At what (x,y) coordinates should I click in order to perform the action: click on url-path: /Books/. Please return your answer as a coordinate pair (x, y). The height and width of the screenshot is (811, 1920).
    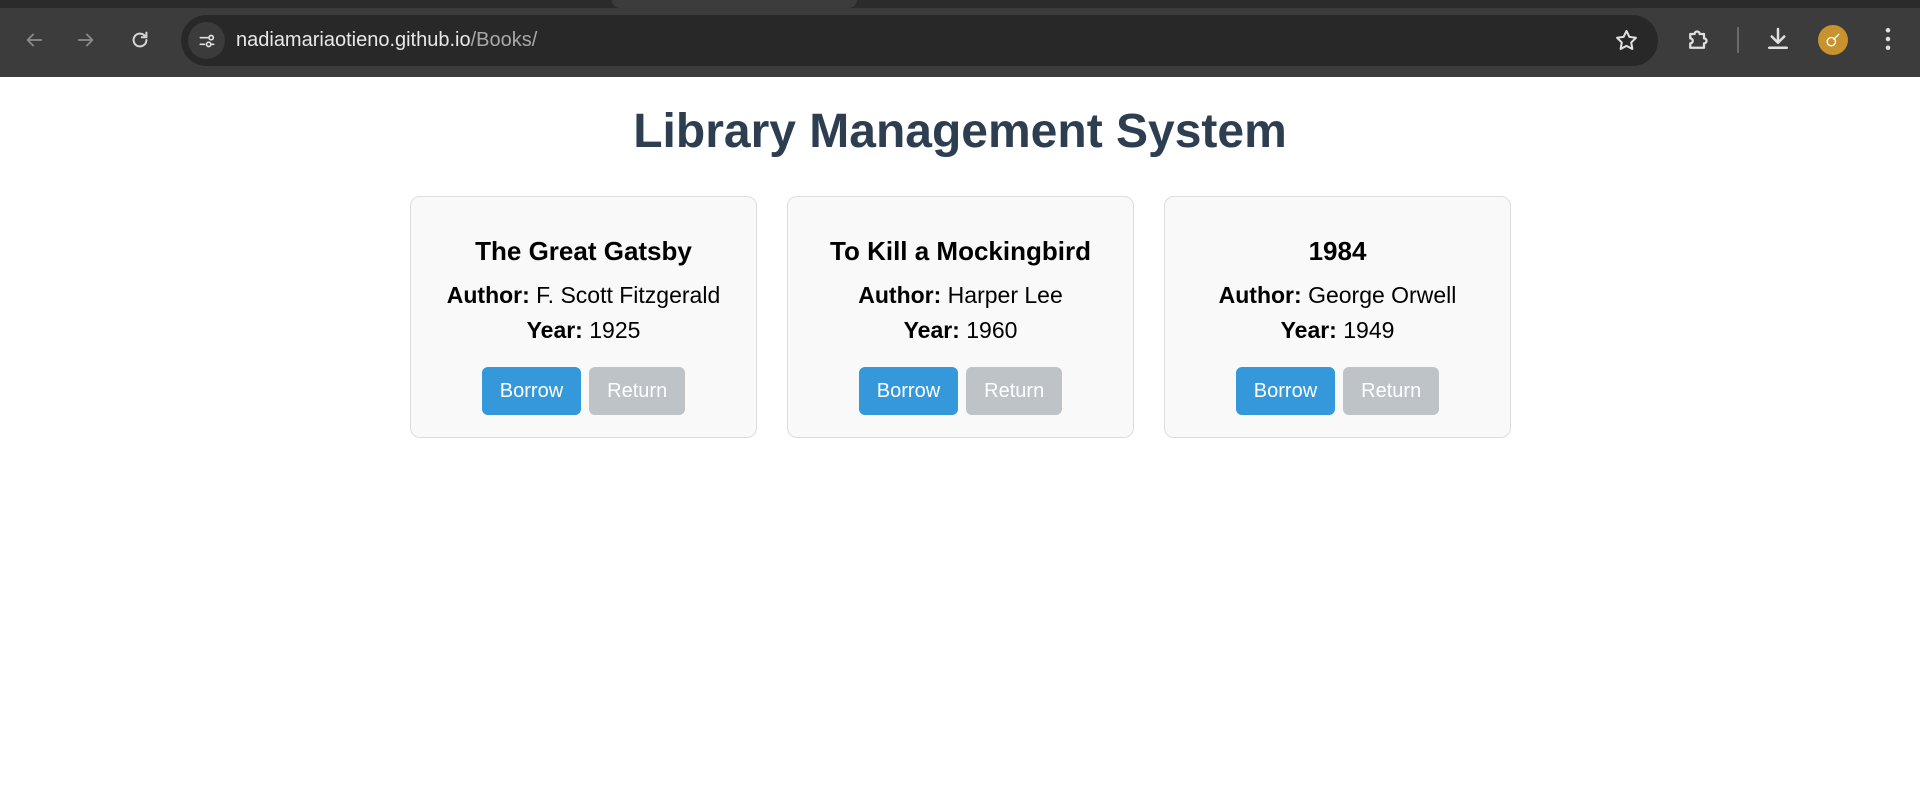
    Looking at the image, I should click on (504, 40).